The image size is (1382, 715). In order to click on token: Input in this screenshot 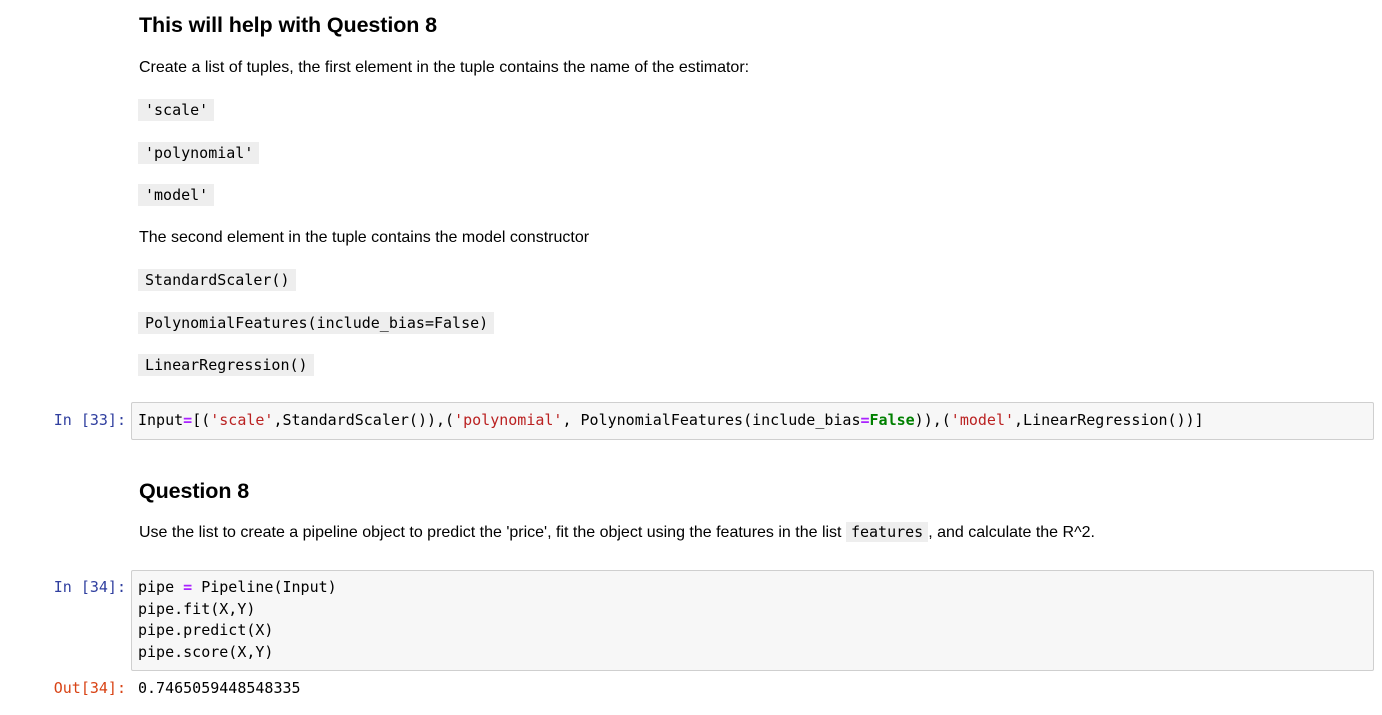, I will do `click(161, 420)`.